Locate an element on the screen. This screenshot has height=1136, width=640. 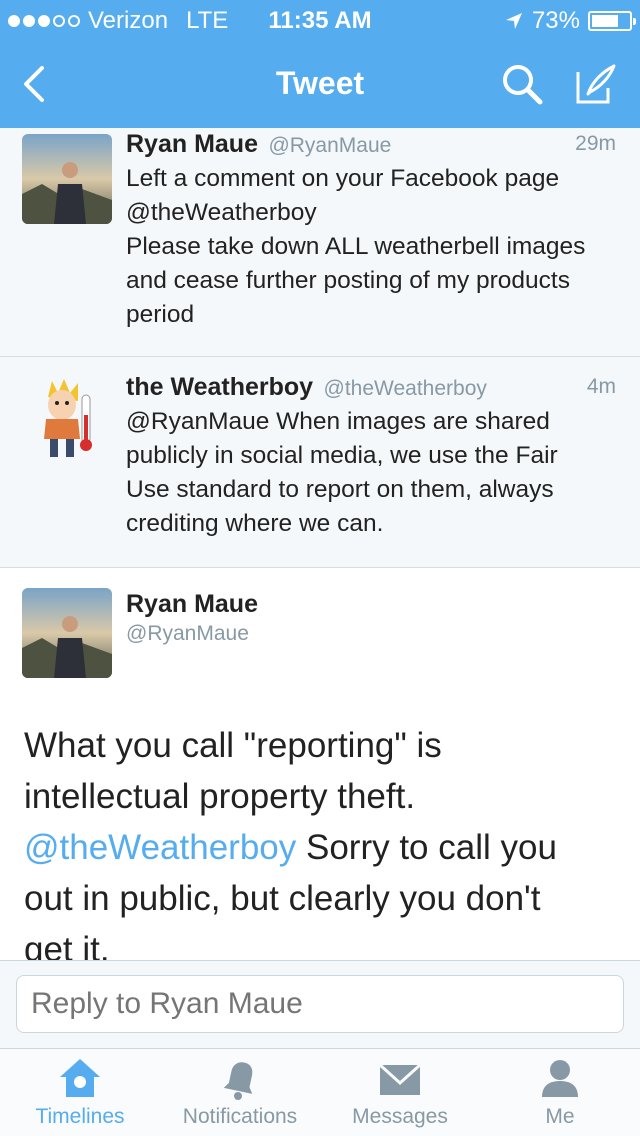
author-handle: @theWeatherboy is located at coordinates (405, 388).